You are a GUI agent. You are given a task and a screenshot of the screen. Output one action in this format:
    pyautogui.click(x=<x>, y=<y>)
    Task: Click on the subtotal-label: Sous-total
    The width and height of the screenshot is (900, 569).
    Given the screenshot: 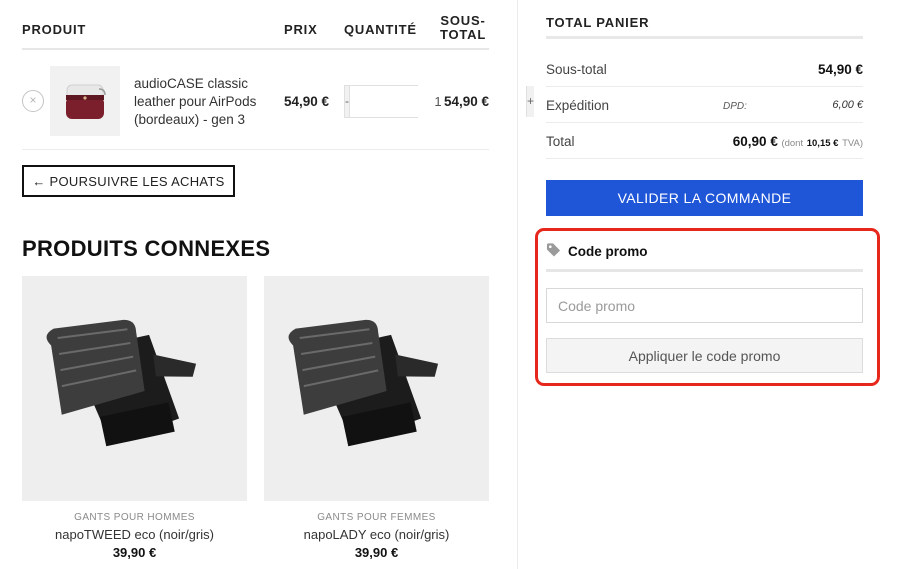 What is the action you would take?
    pyautogui.click(x=576, y=69)
    